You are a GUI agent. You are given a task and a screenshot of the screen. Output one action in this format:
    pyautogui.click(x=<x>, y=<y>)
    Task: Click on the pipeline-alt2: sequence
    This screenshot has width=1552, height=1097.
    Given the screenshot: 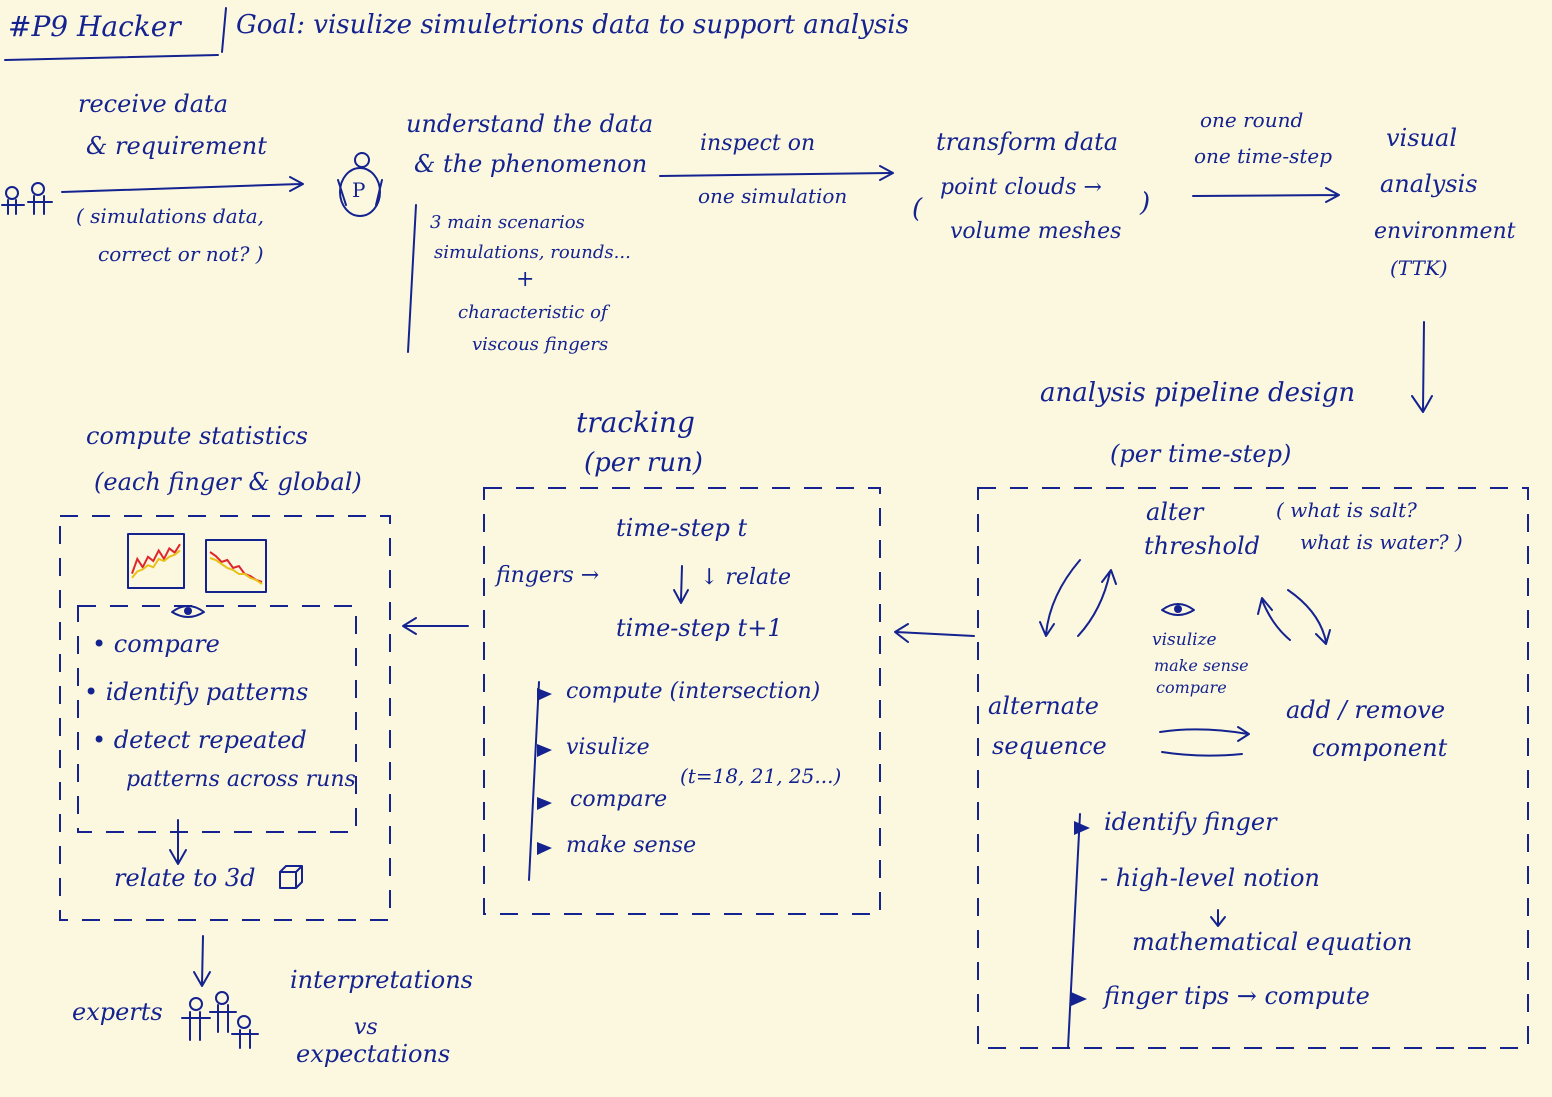 What is the action you would take?
    pyautogui.click(x=1049, y=746)
    